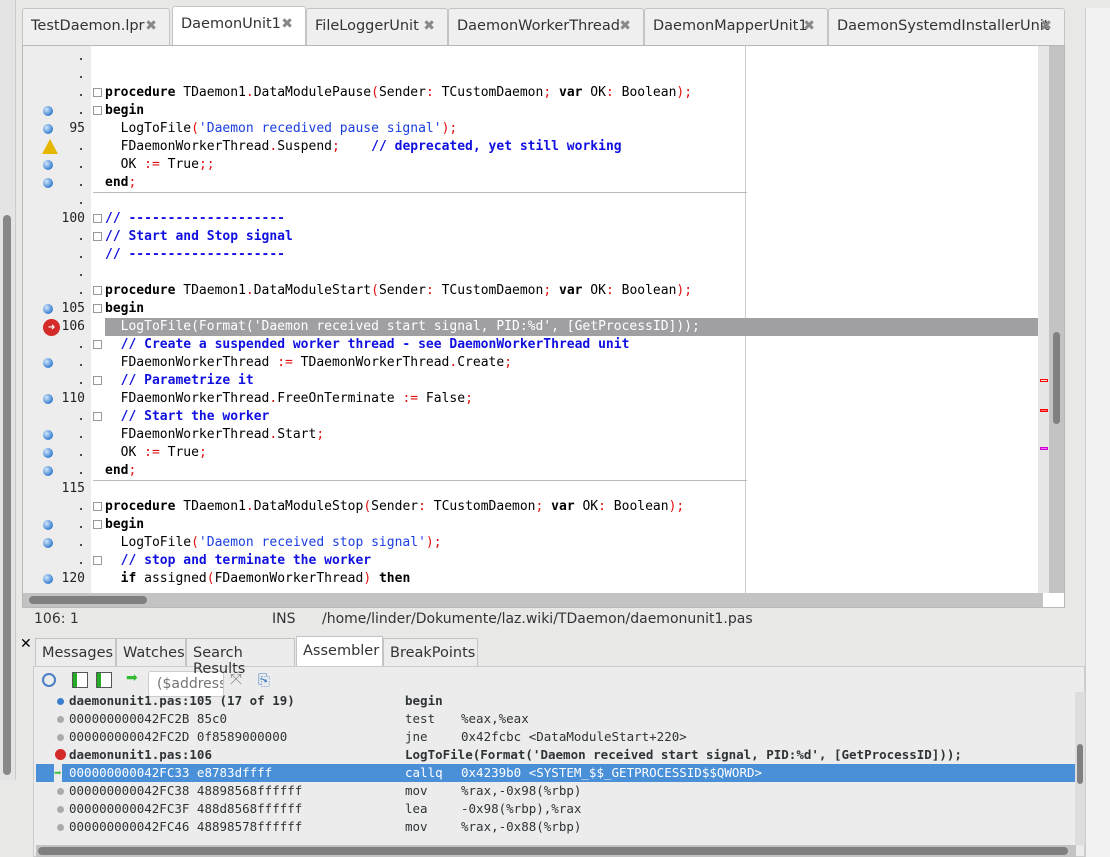 The image size is (1110, 857). What do you see at coordinates (546, 26) in the screenshot?
I see `tab-daemonworkerthread: DaemonWorkerThread ✖` at bounding box center [546, 26].